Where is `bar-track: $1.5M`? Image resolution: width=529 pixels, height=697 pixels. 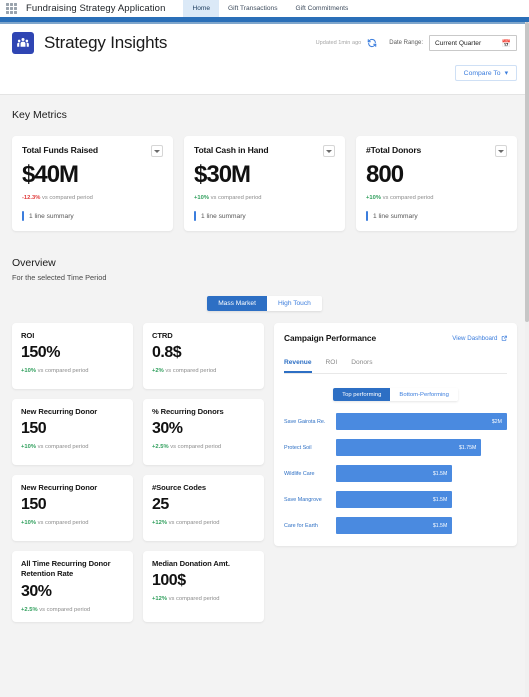 bar-track: $1.5M is located at coordinates (421, 473).